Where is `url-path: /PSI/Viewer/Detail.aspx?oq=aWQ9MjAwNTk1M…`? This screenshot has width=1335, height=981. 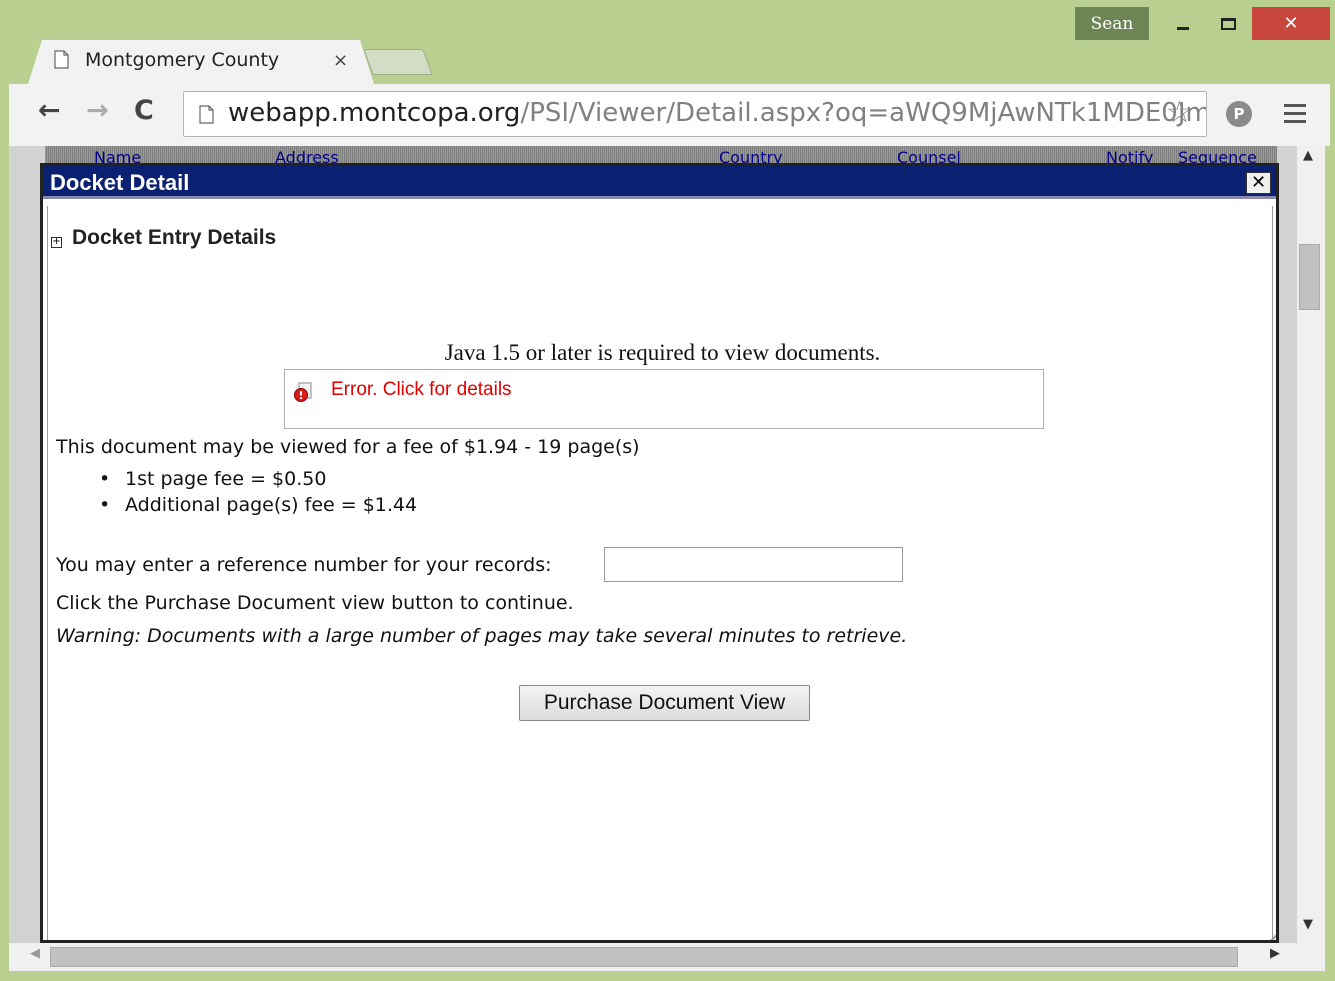
url-path: /PSI/Viewer/Detail.aspx?oq=aWQ9MjAwNTk1M… is located at coordinates (863, 113).